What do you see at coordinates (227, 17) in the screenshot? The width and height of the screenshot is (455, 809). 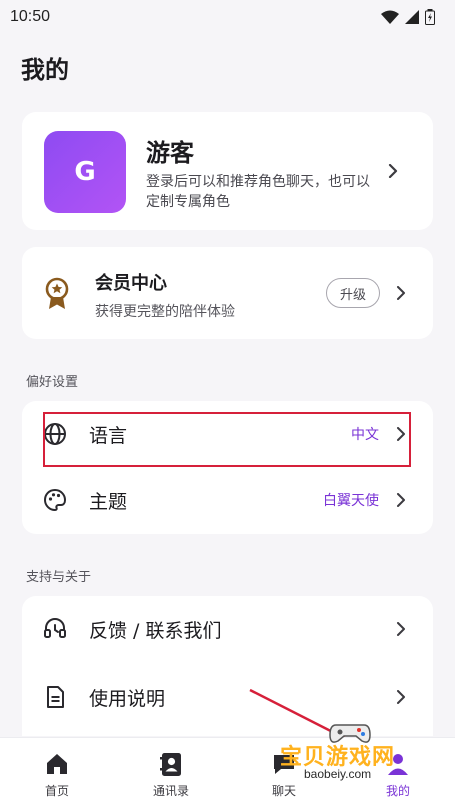 I see `status-bar: 10:50` at bounding box center [227, 17].